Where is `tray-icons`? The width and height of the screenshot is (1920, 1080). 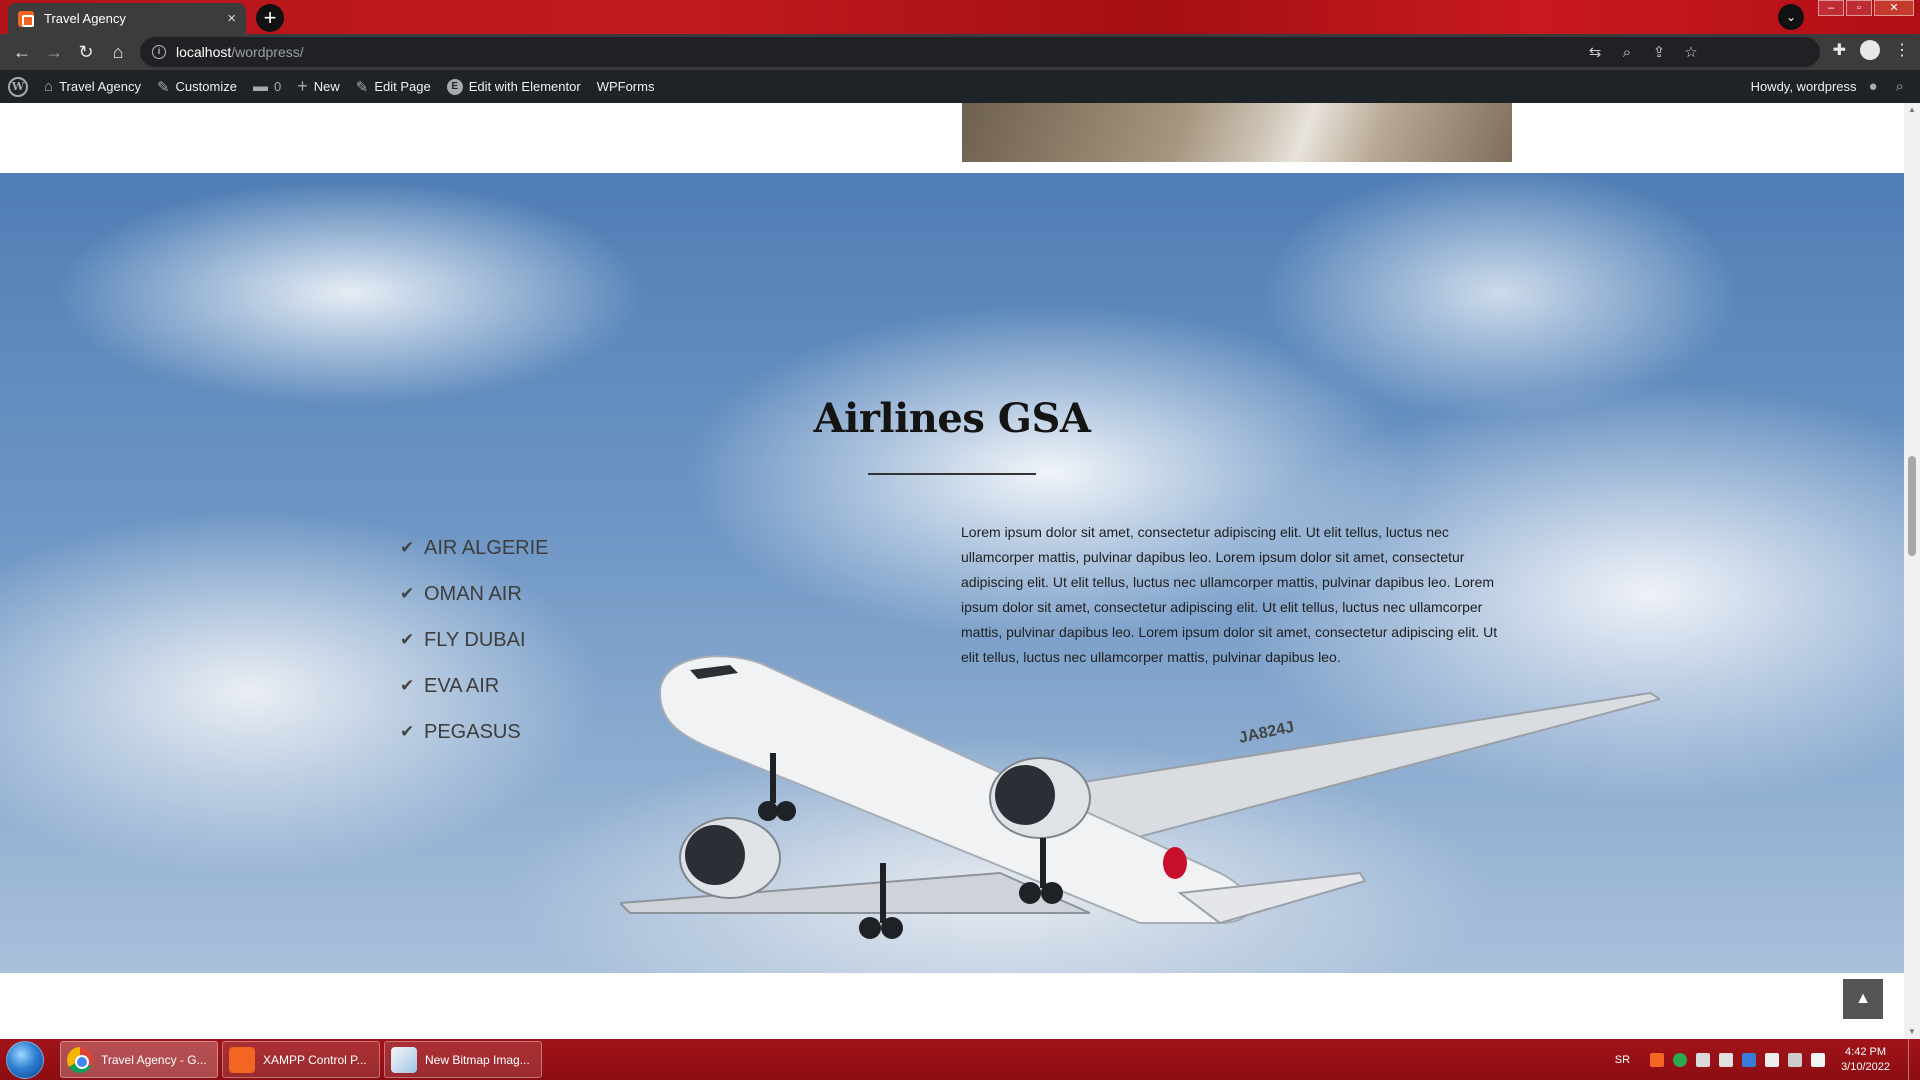
tray-icons is located at coordinates (1738, 1059).